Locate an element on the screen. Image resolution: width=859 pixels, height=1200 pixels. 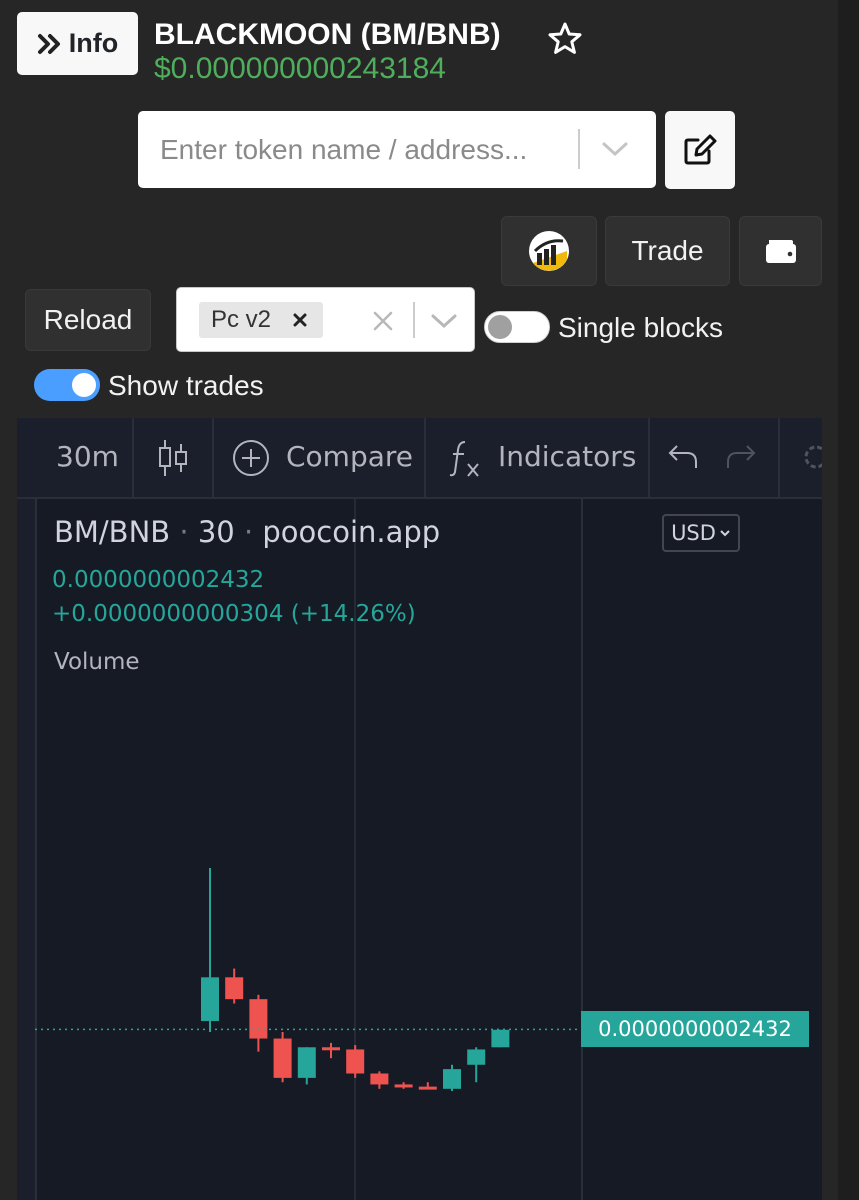
star-icon is located at coordinates (565, 39).